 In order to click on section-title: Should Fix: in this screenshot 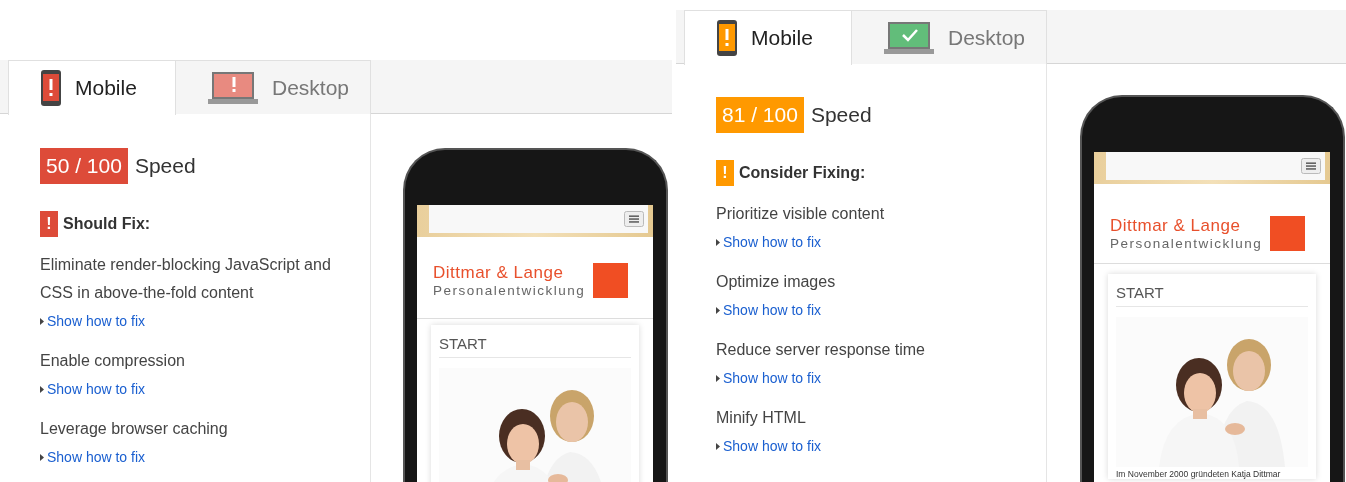, I will do `click(107, 224)`.